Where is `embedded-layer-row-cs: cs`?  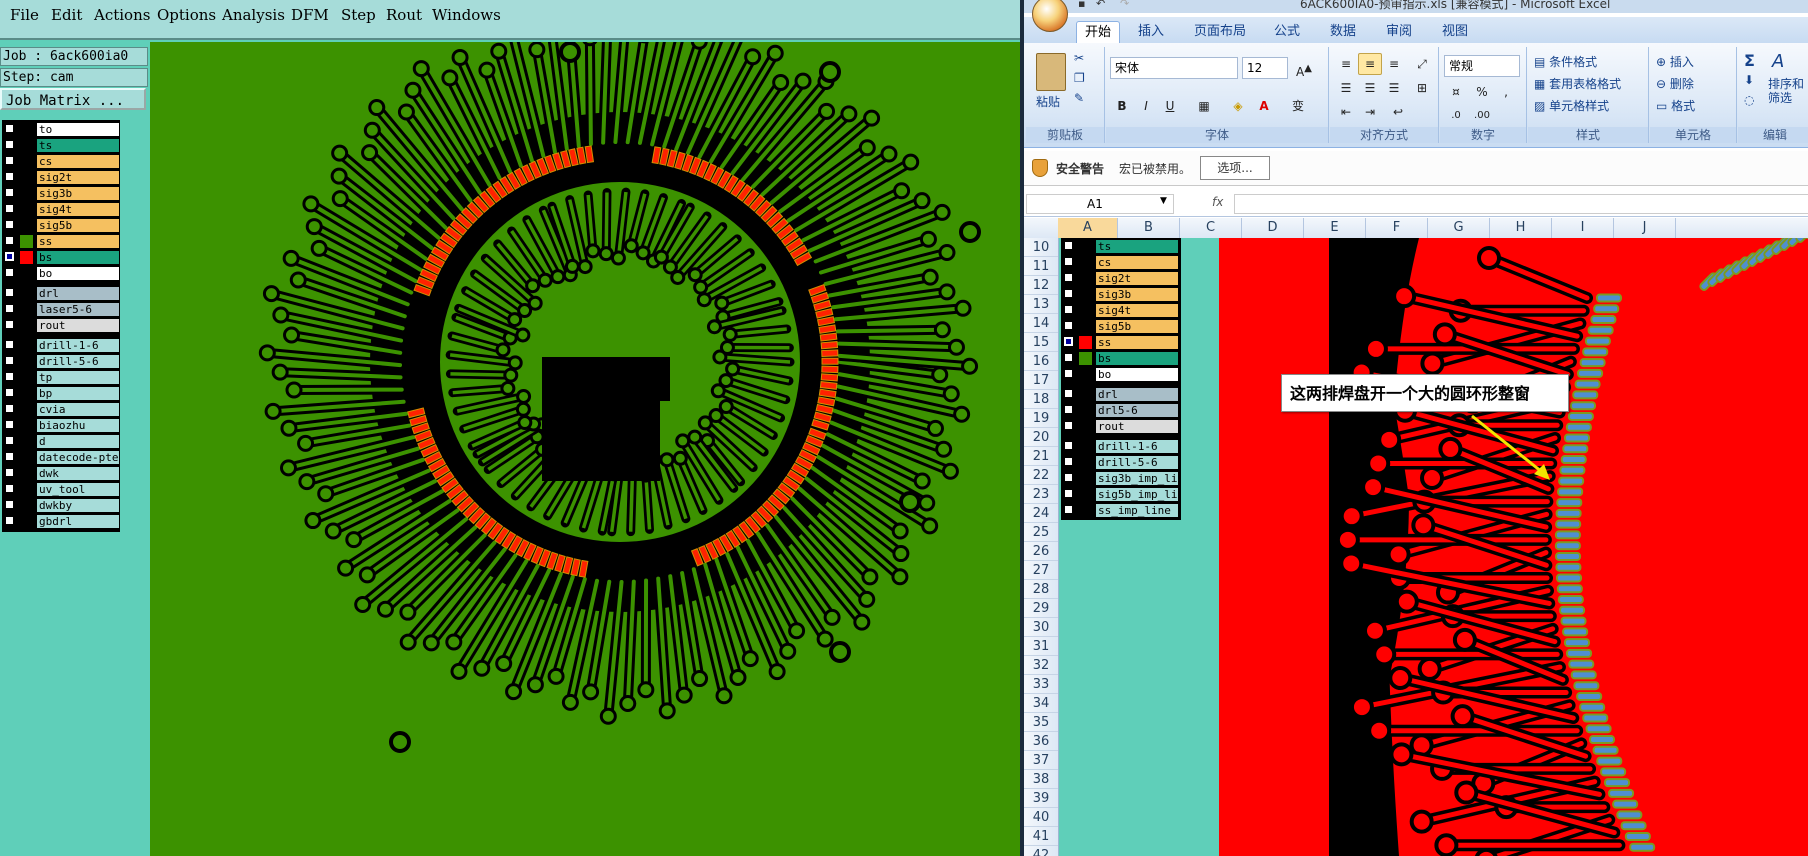
embedded-layer-row-cs: cs is located at coordinates (1121, 262).